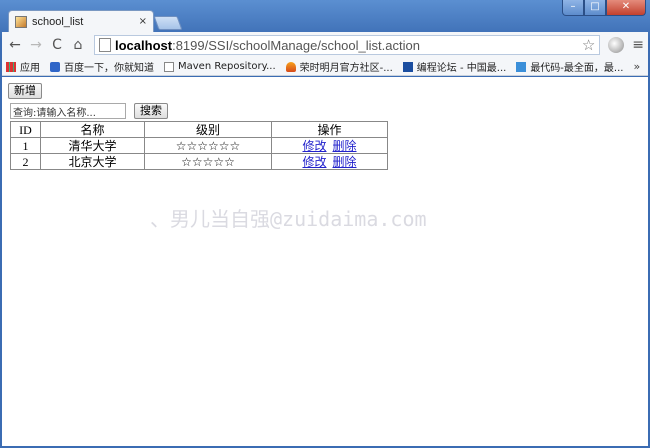  What do you see at coordinates (208, 129) in the screenshot?
I see `header-level: 级别` at bounding box center [208, 129].